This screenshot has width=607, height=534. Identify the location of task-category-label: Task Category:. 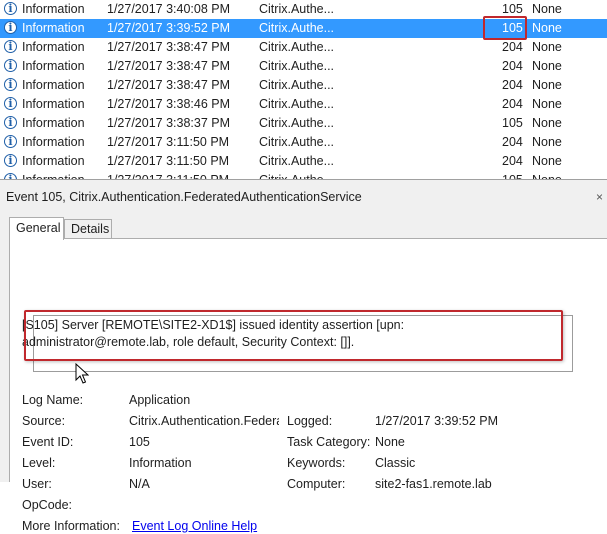
(329, 442).